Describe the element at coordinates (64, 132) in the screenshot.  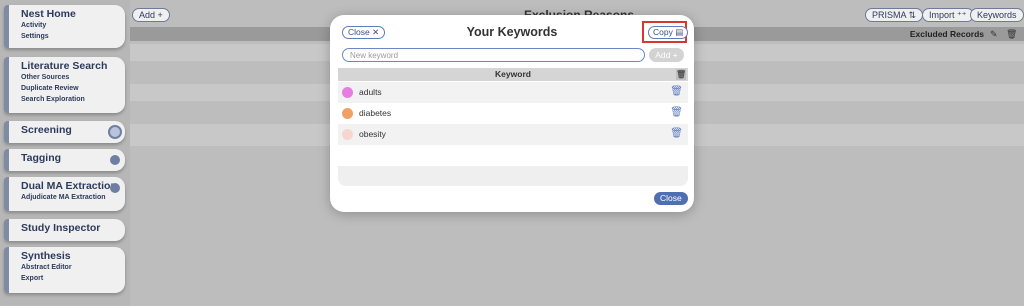
I see `nav-screening: Screening` at that location.